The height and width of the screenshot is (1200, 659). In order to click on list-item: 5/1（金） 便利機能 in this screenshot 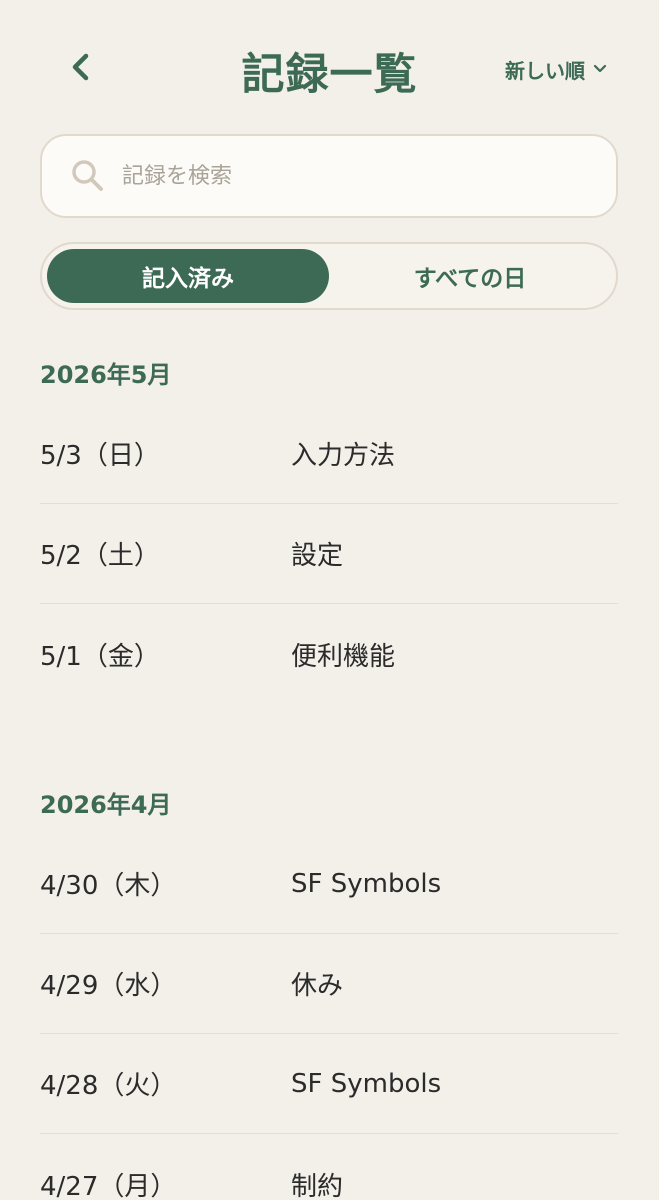, I will do `click(329, 654)`.